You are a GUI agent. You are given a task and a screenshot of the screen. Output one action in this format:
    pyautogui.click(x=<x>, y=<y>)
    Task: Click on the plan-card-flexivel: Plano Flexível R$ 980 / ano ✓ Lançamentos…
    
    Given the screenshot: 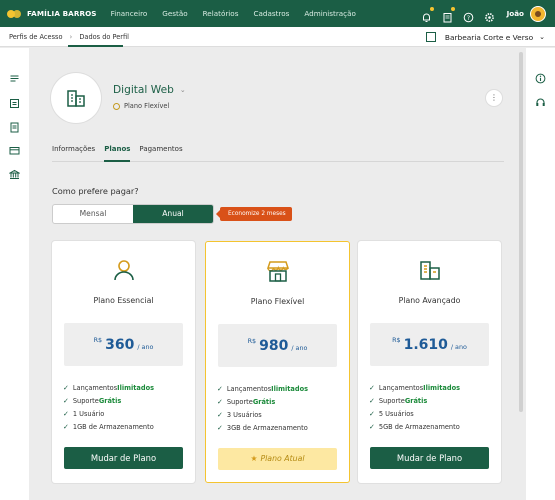 What is the action you would take?
    pyautogui.click(x=277, y=362)
    